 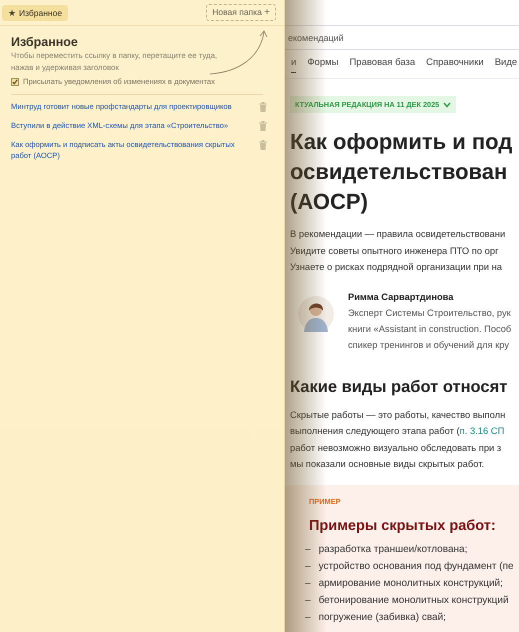 I want to click on list-item: погружение (забивка) свай;, so click(x=382, y=617).